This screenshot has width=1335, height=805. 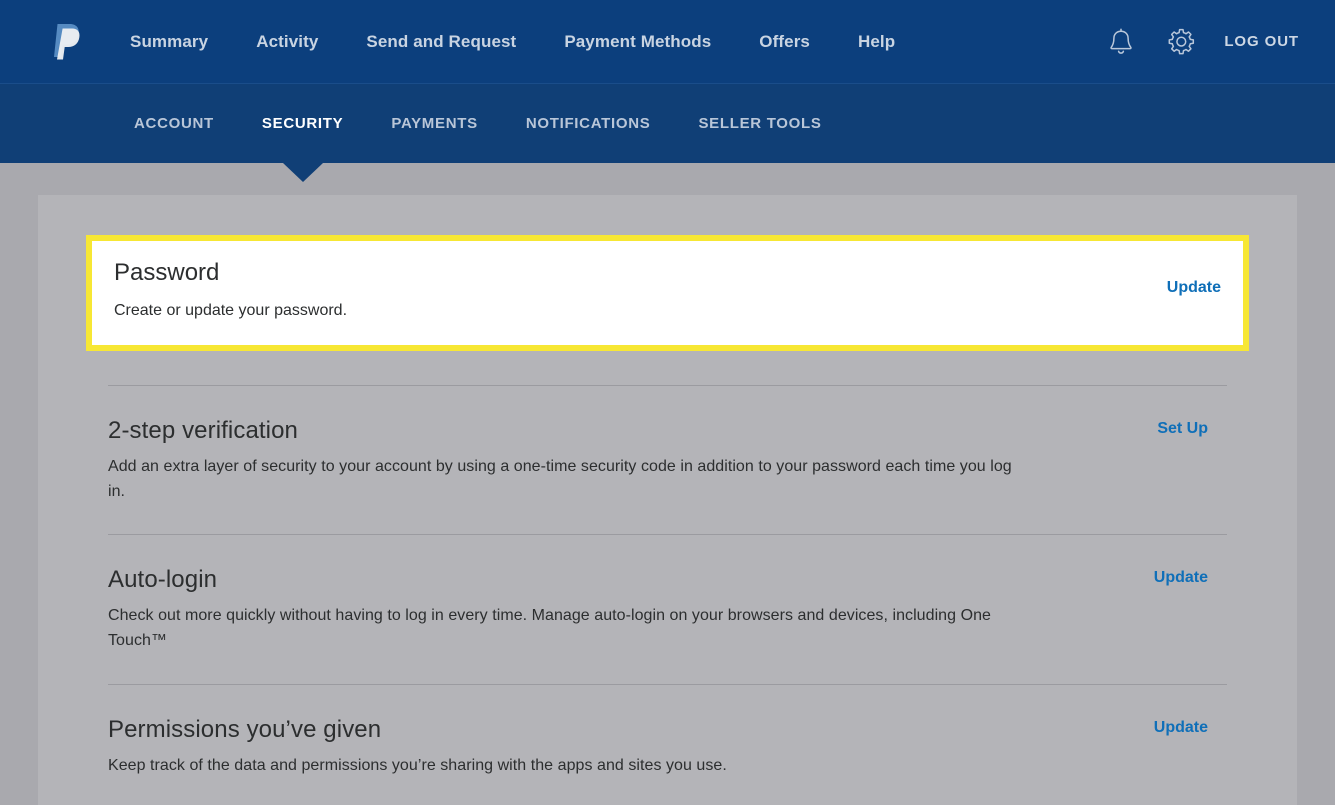 What do you see at coordinates (167, 272) in the screenshot?
I see `password-title: Password` at bounding box center [167, 272].